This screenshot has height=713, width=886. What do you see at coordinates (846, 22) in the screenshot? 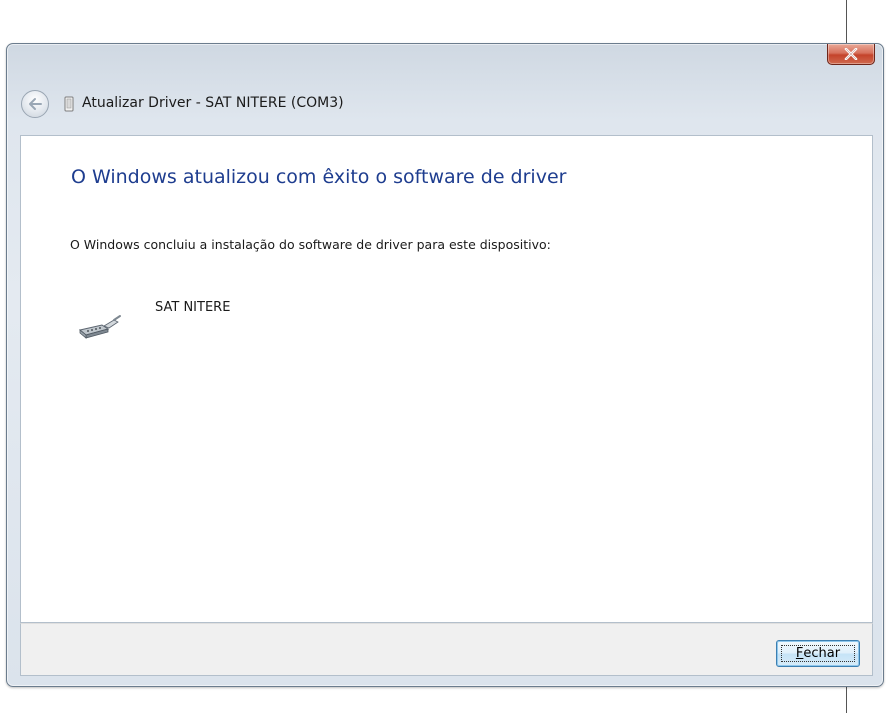
I see `desktop-line-top` at bounding box center [846, 22].